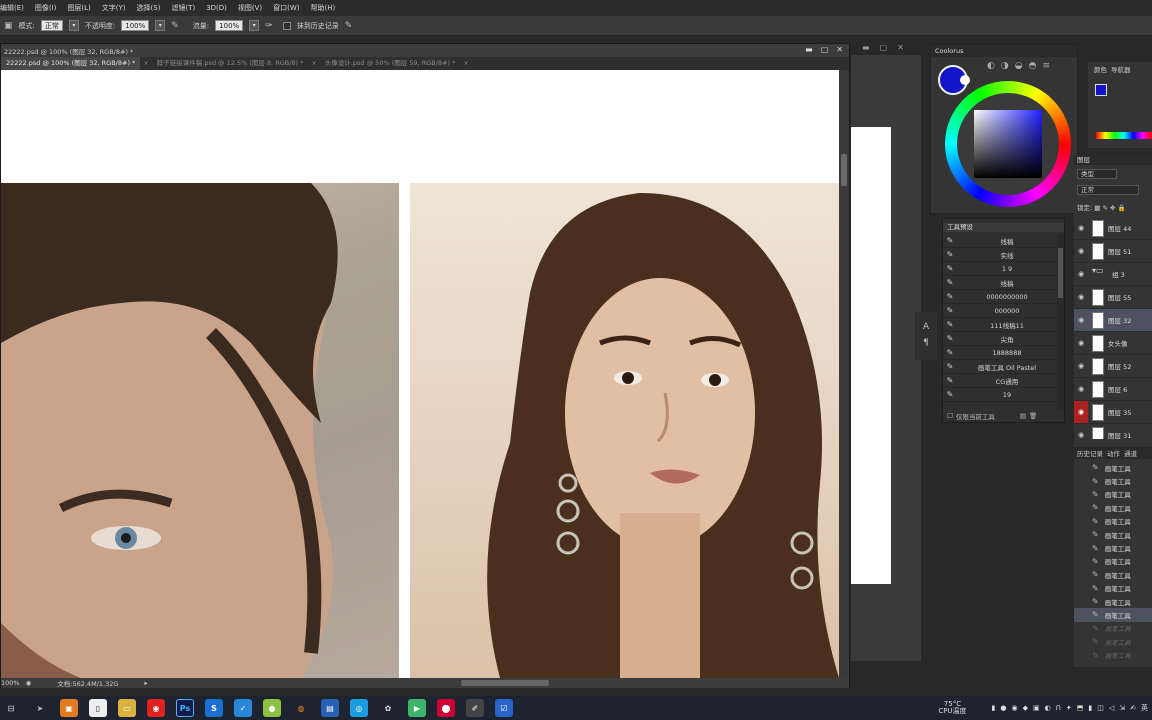 The image size is (1152, 720). What do you see at coordinates (1121, 69) in the screenshot?
I see `panel-tab: 导航器` at bounding box center [1121, 69].